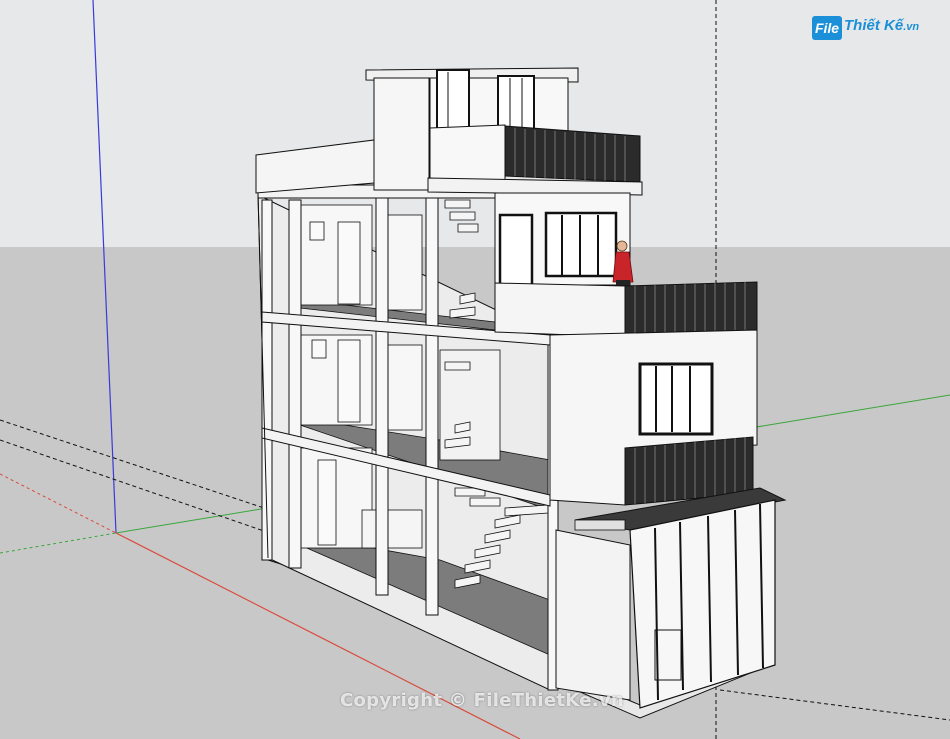  What do you see at coordinates (827, 28) in the screenshot?
I see `logo-badge: File` at bounding box center [827, 28].